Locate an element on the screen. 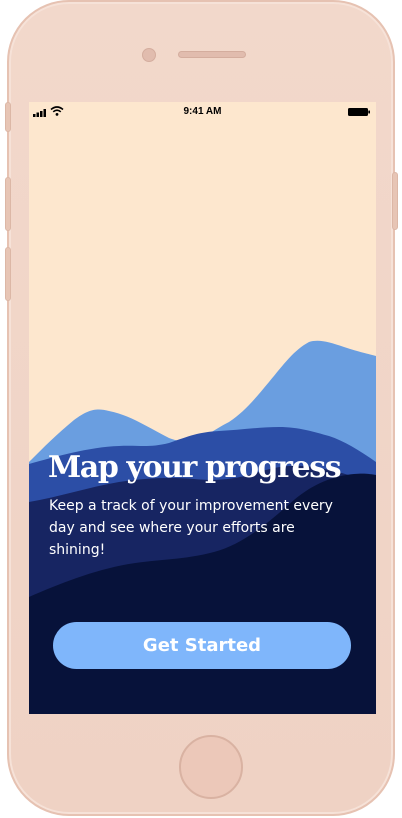 This screenshot has width=402, height=818. mute-switch is located at coordinates (8, 117).